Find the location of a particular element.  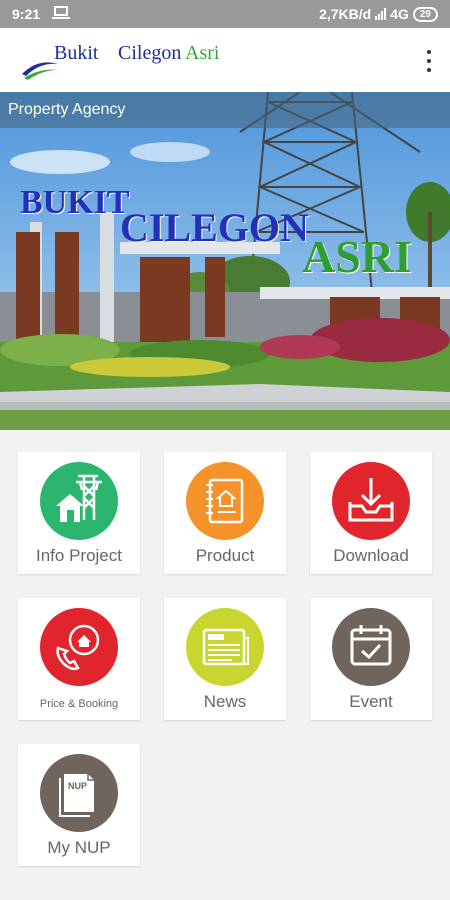

menu-item-event: Event is located at coordinates (371, 659).